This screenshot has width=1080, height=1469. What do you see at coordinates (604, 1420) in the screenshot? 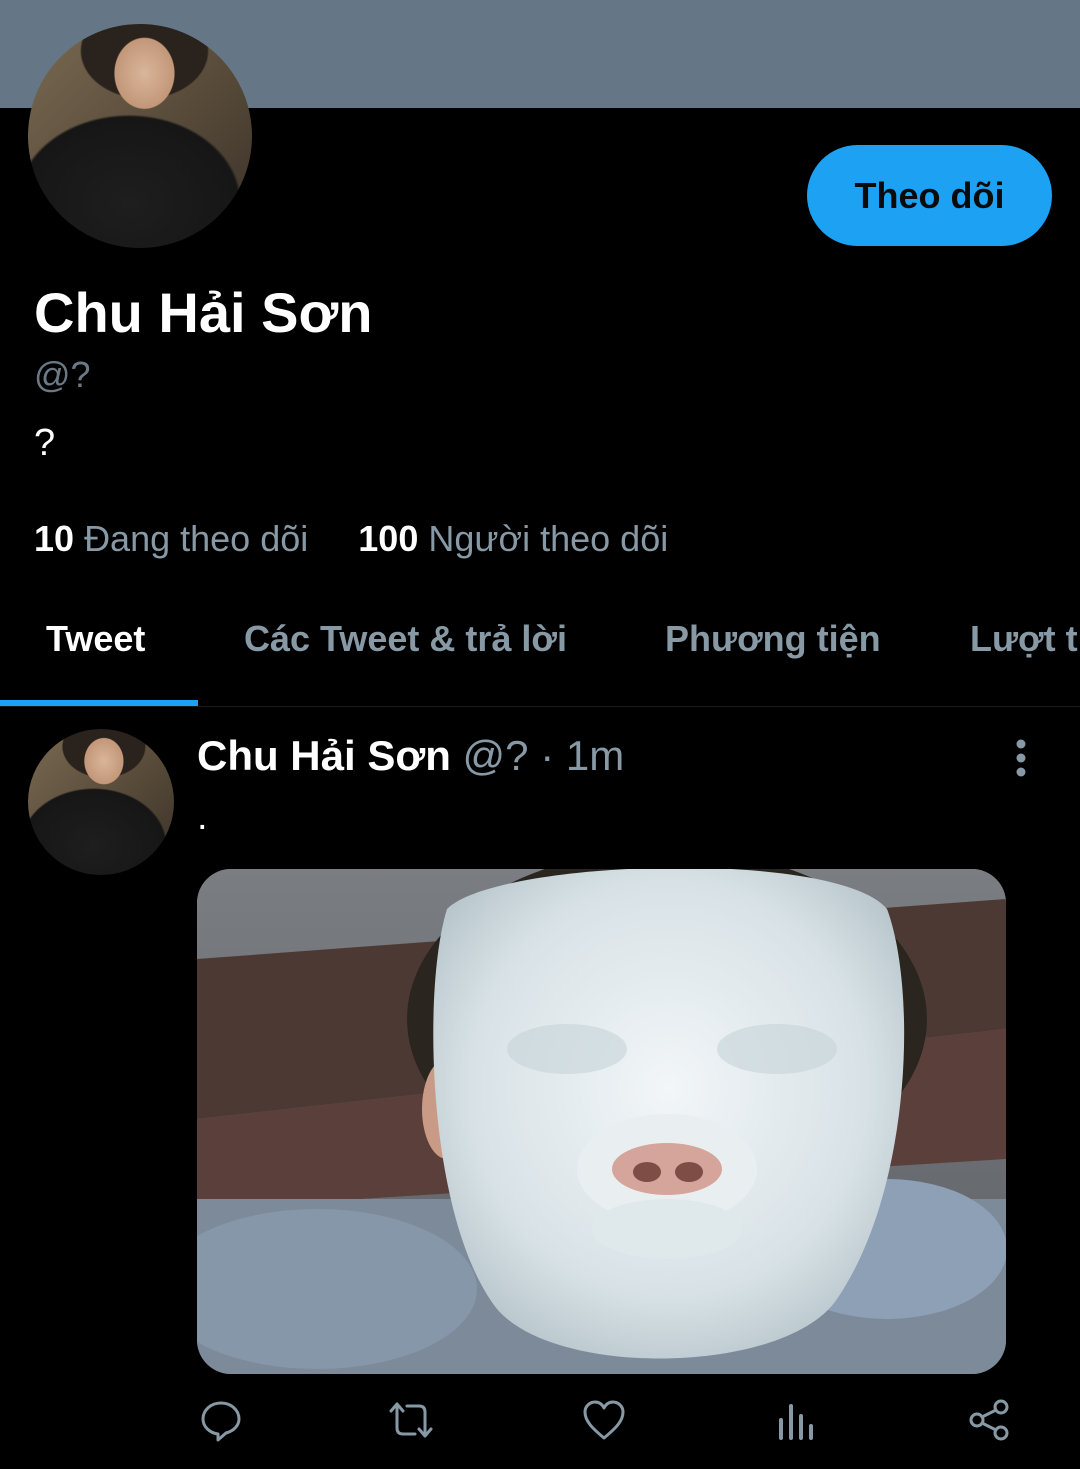
I see `like-icon` at bounding box center [604, 1420].